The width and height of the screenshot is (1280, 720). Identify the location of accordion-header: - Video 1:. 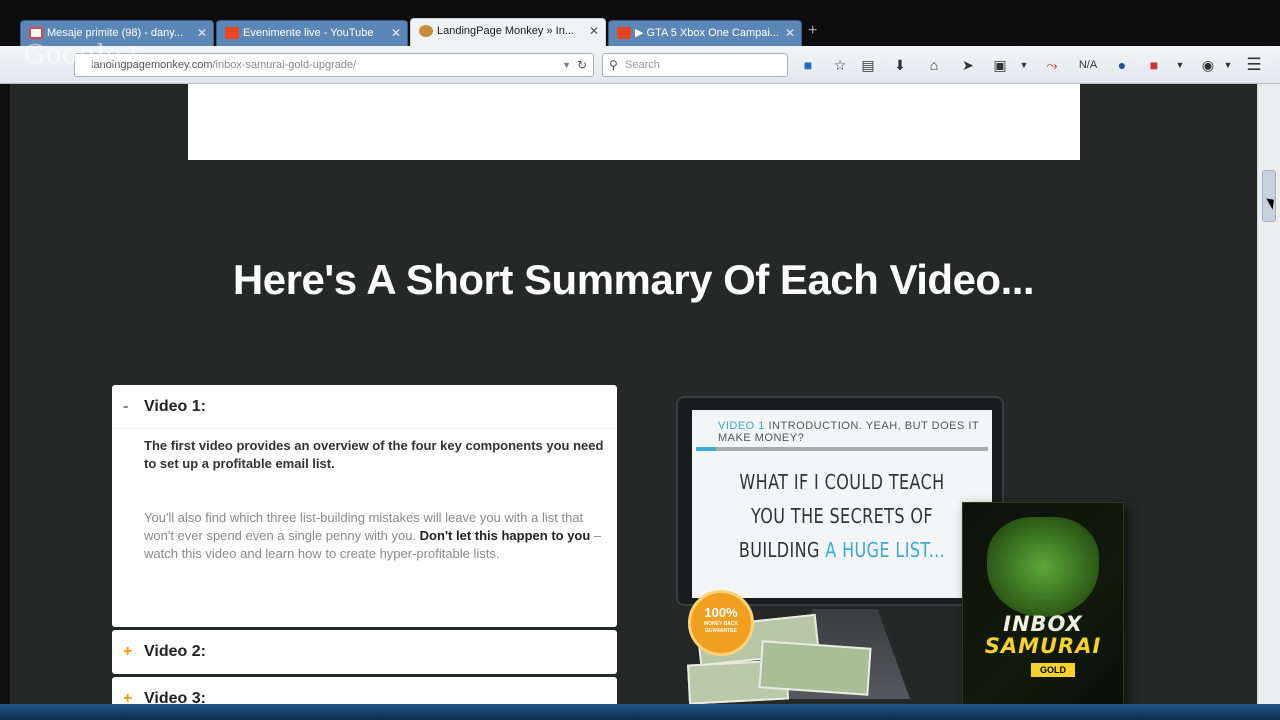
(364, 407).